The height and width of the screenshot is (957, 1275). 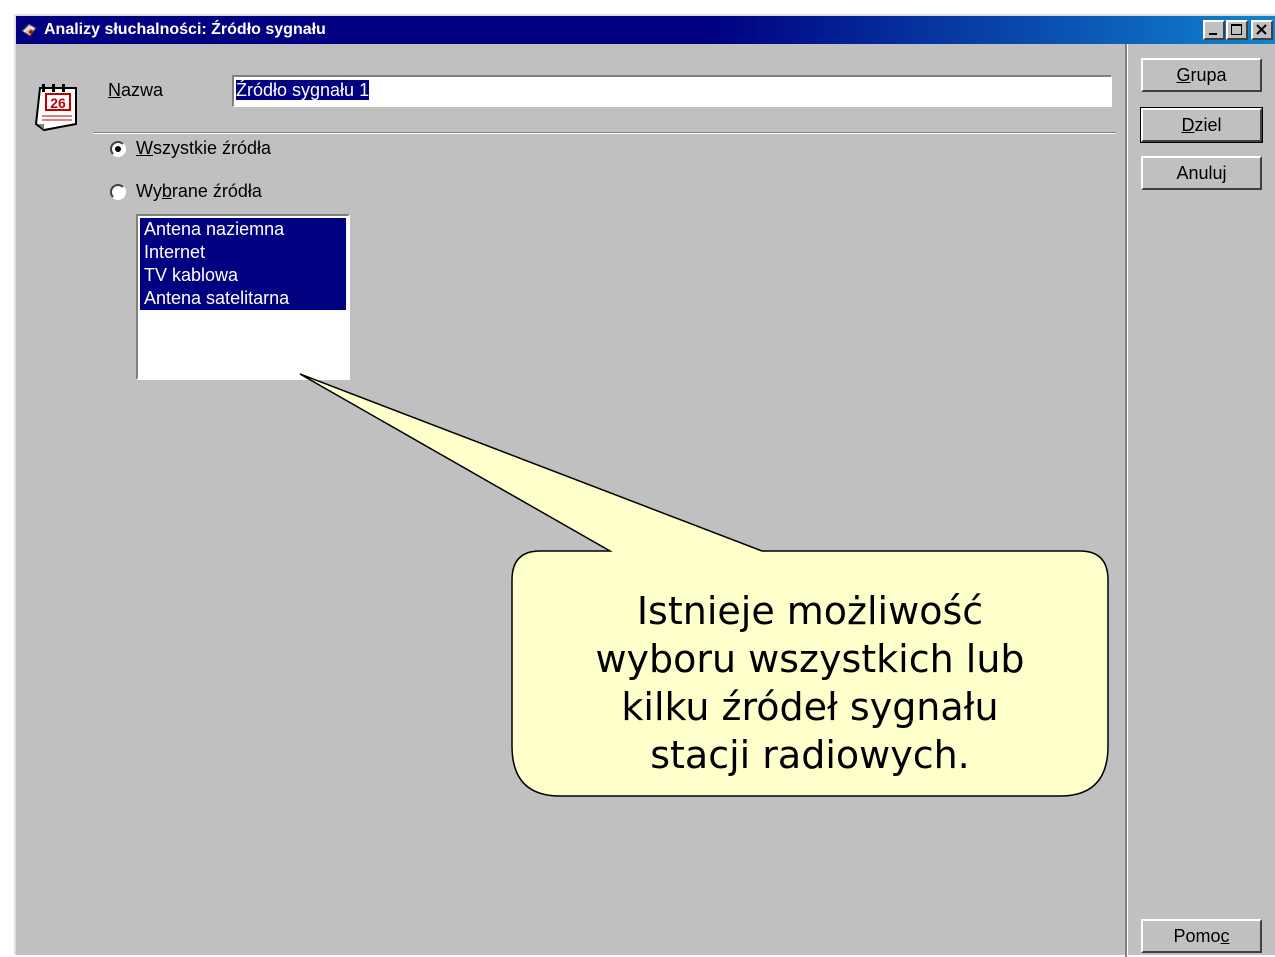 I want to click on name-label: Nazwa, so click(x=136, y=90).